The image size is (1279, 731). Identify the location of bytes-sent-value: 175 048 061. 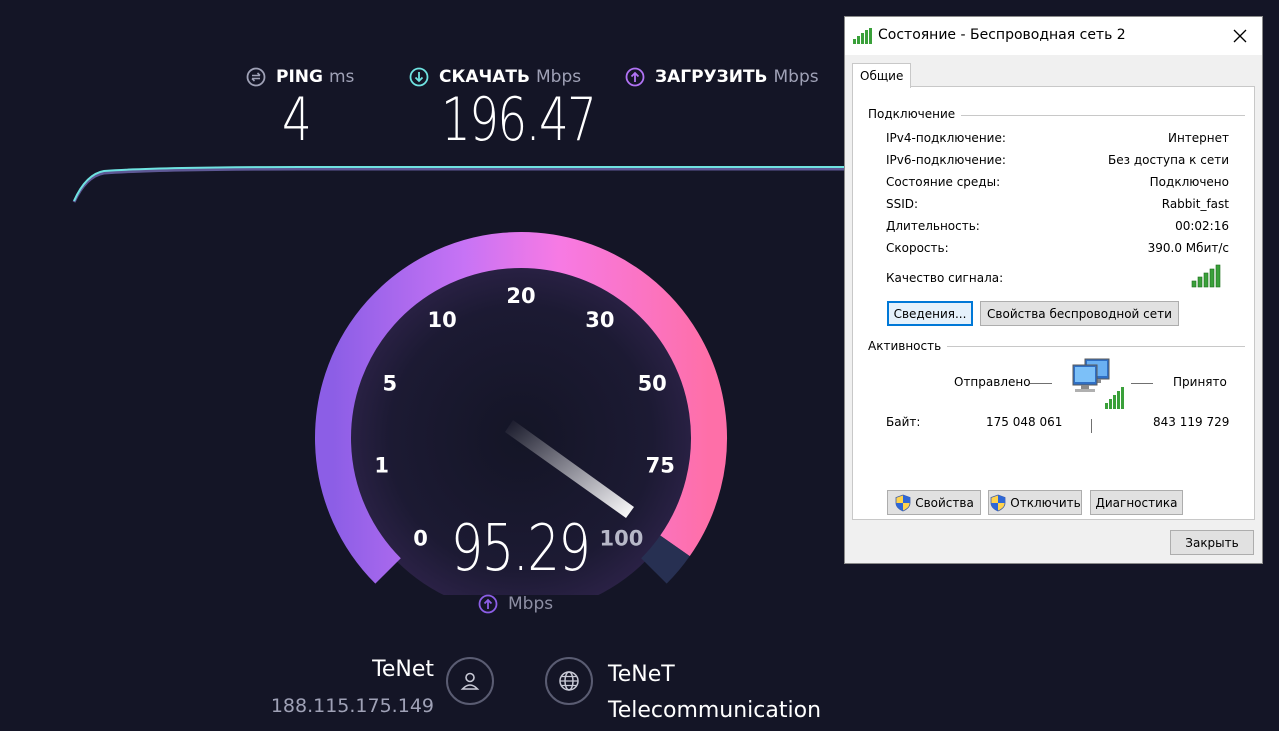
(1024, 422).